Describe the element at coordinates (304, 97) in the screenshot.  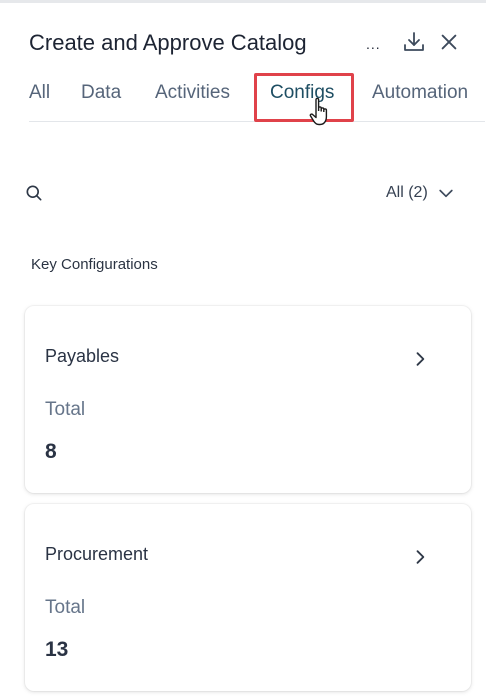
I see `tab-highlight-box` at that location.